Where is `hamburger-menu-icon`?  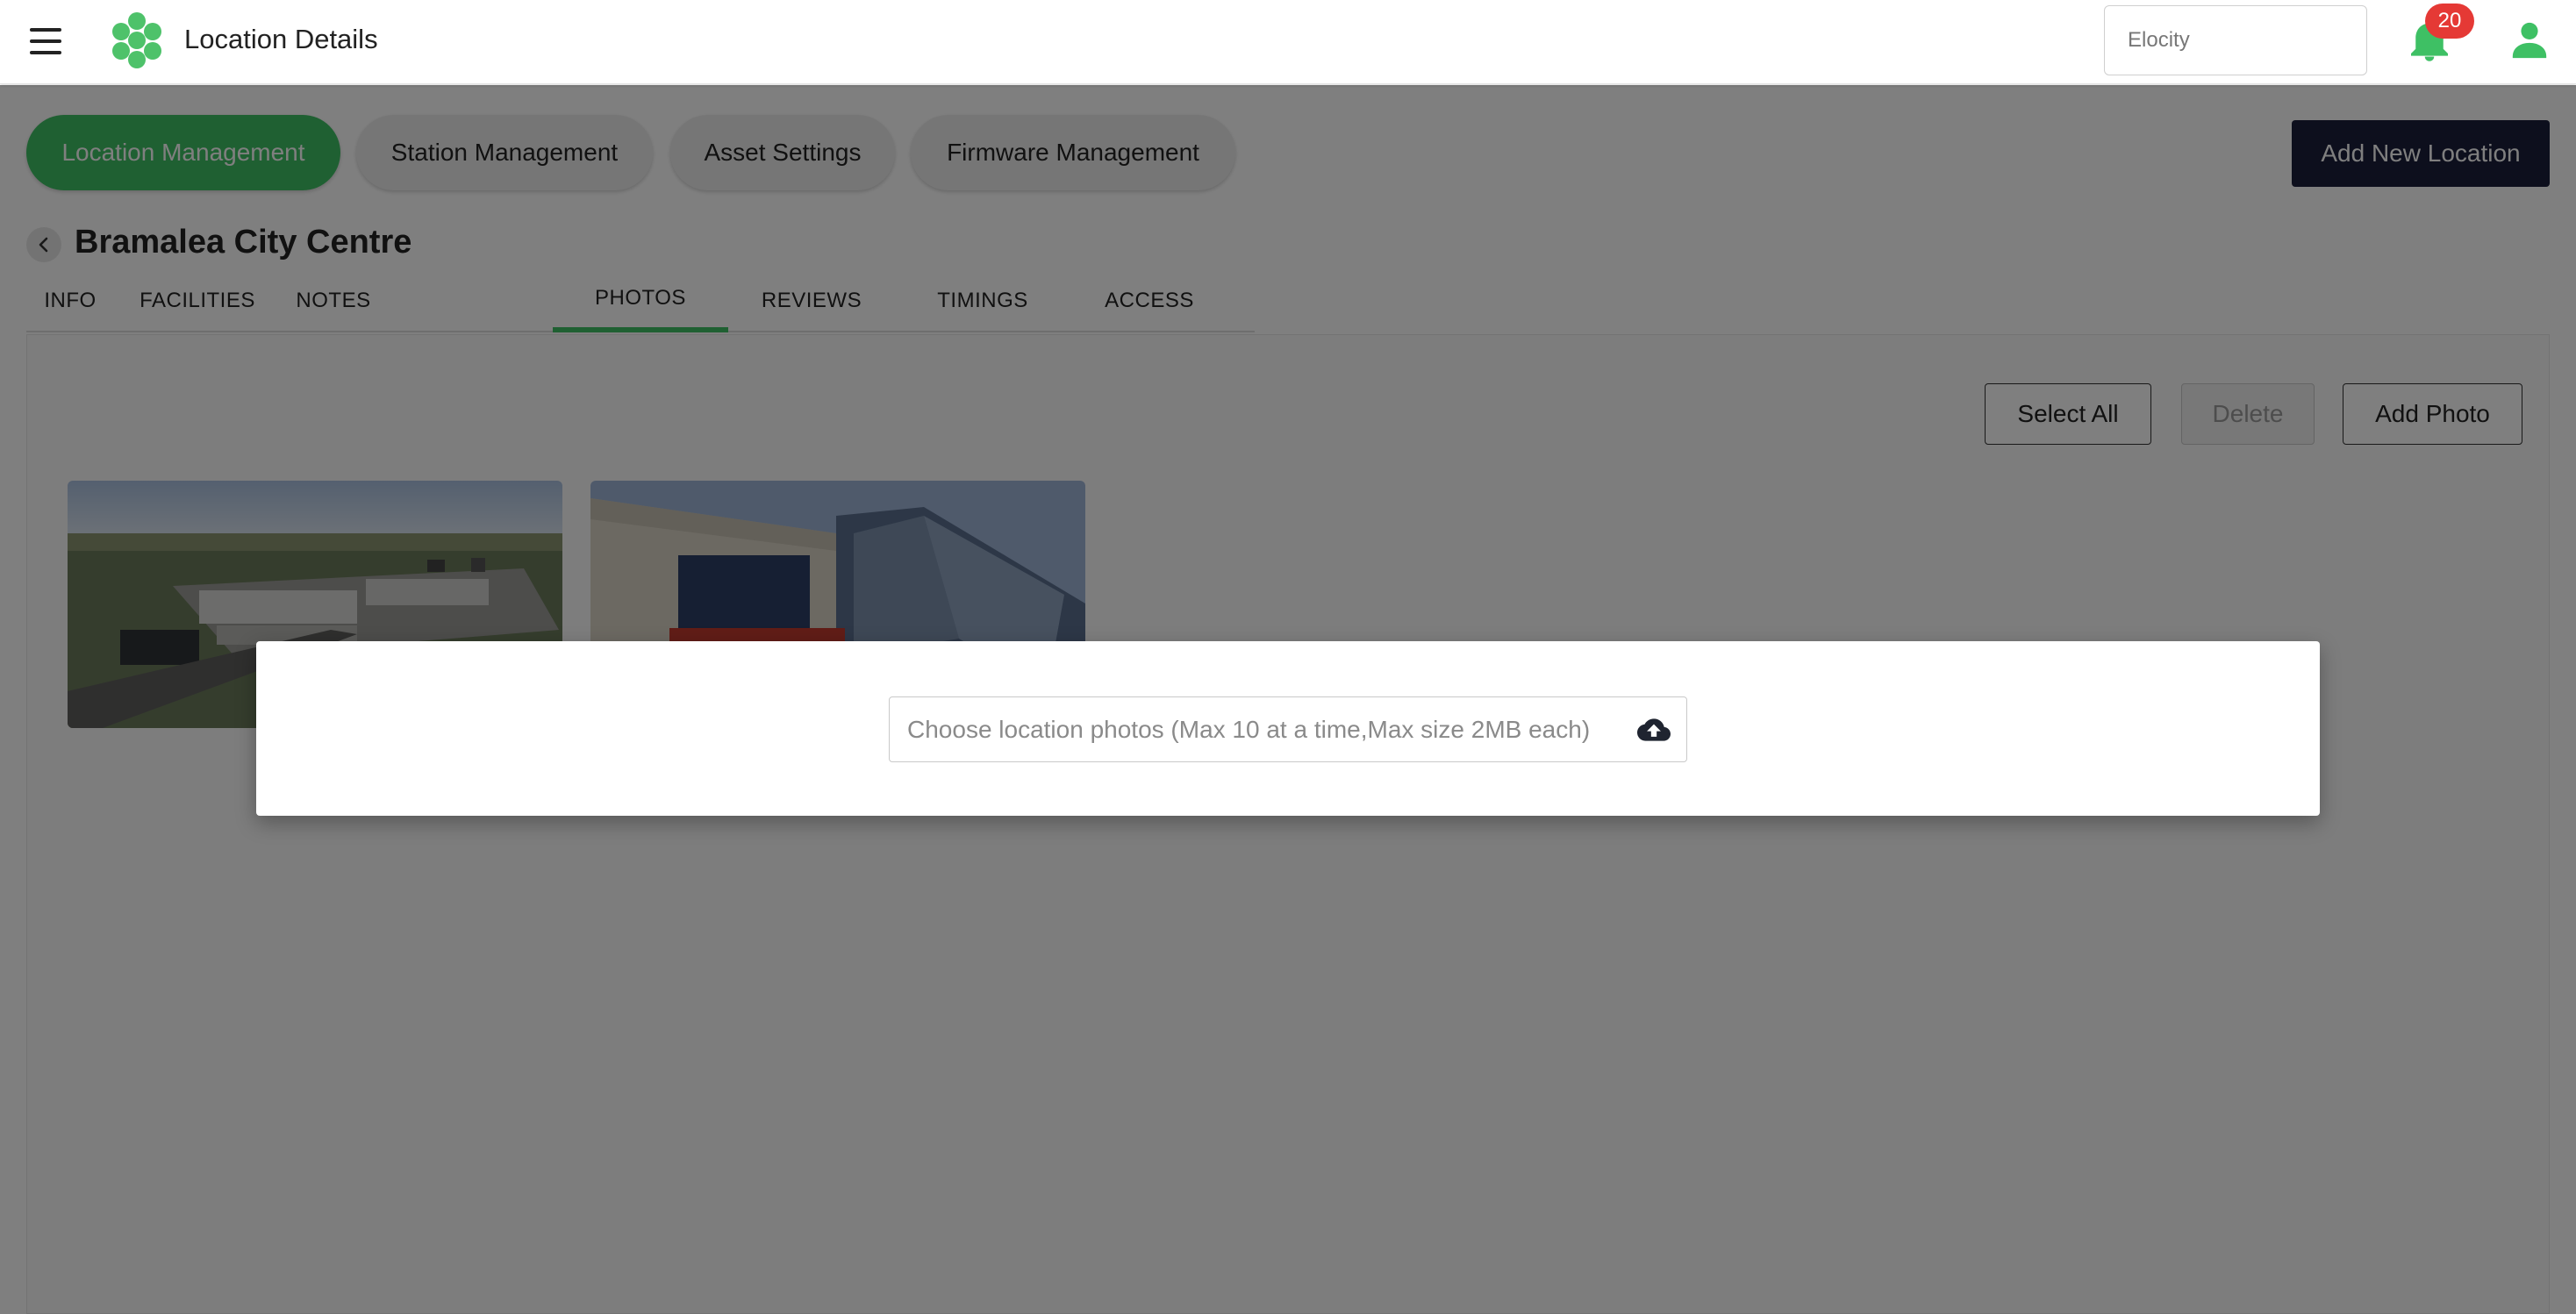 hamburger-menu-icon is located at coordinates (47, 42).